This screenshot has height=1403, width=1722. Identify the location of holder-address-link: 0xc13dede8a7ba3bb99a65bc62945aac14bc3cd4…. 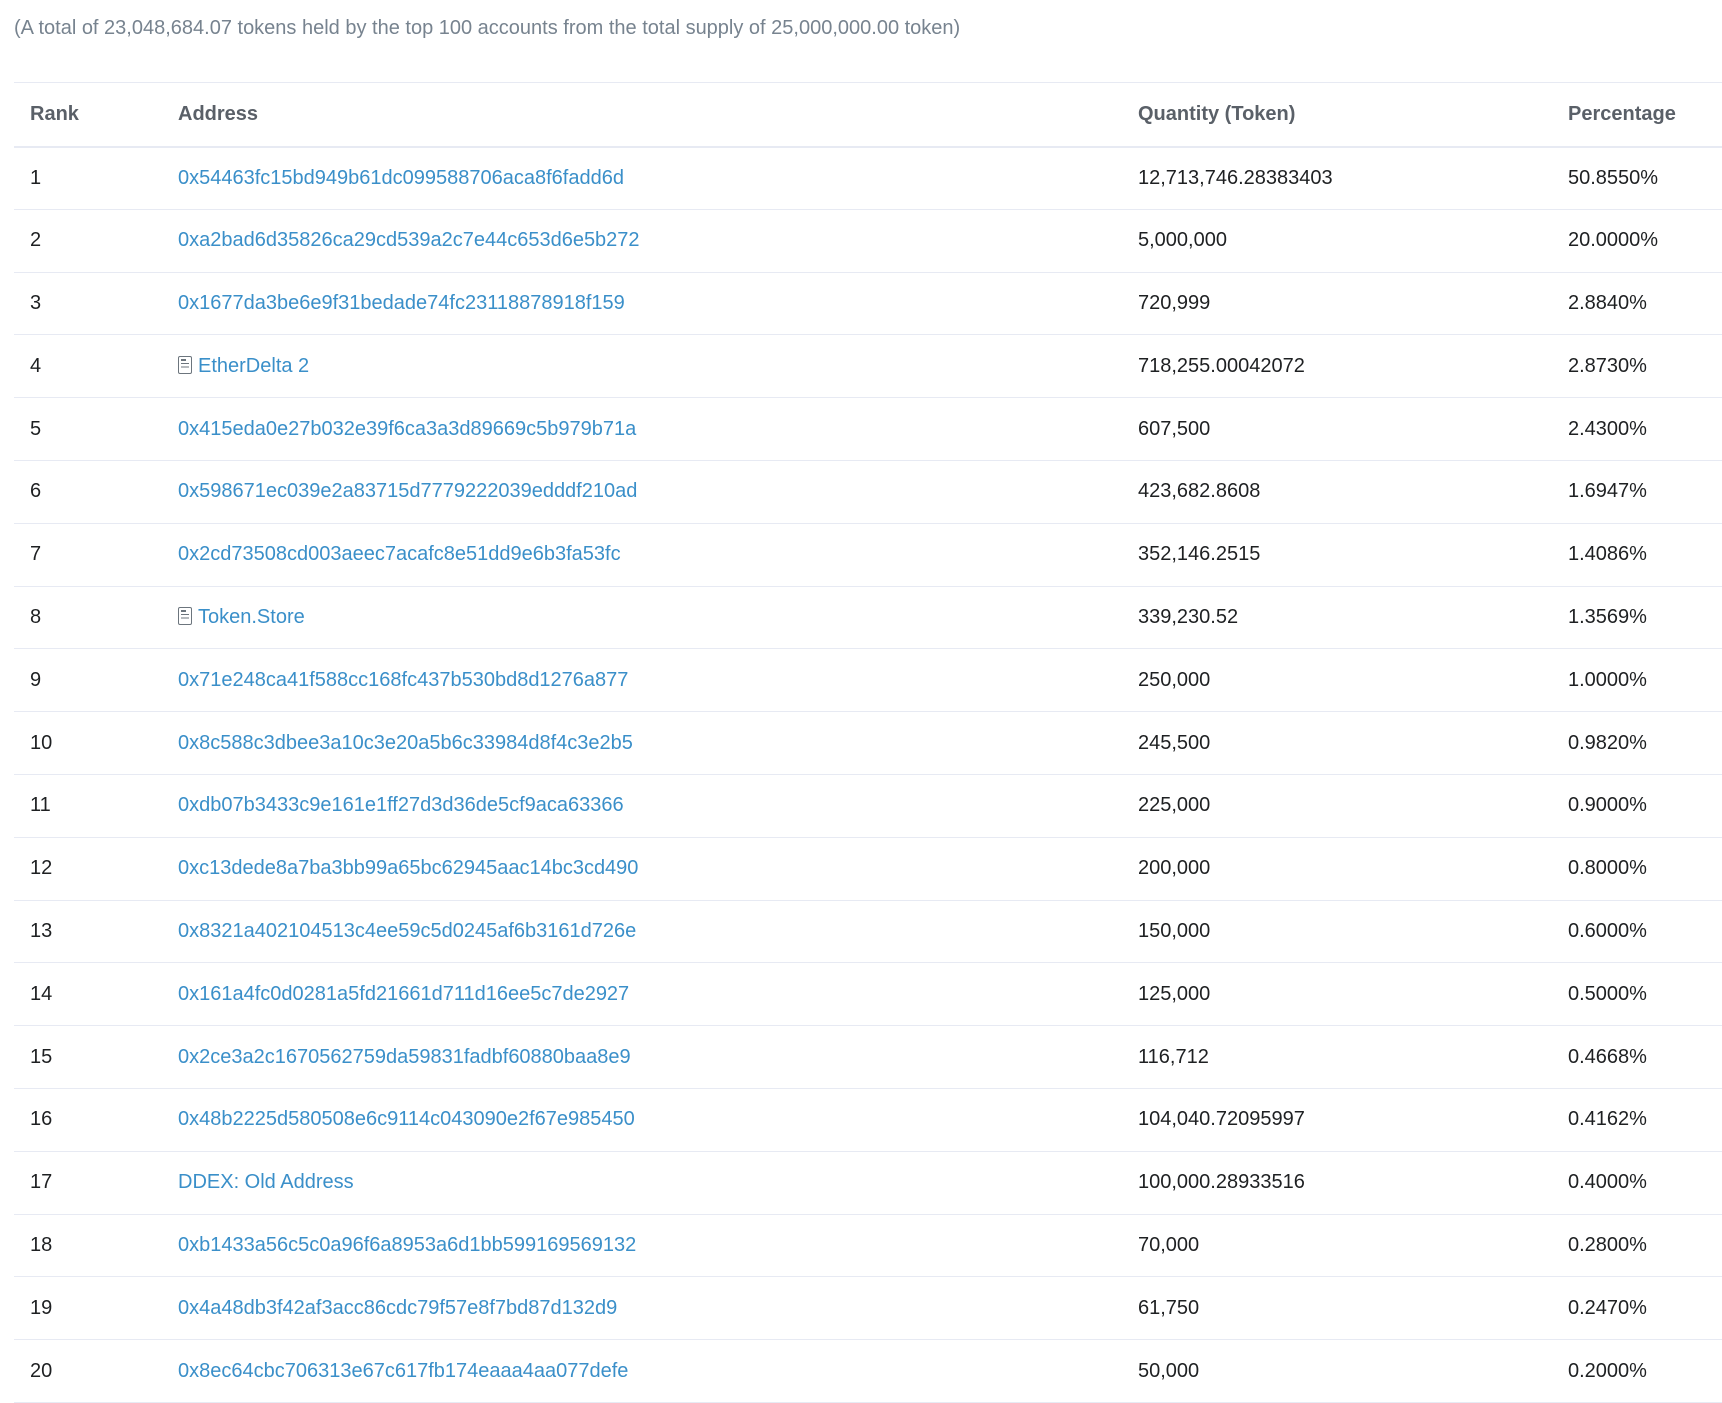
(408, 868).